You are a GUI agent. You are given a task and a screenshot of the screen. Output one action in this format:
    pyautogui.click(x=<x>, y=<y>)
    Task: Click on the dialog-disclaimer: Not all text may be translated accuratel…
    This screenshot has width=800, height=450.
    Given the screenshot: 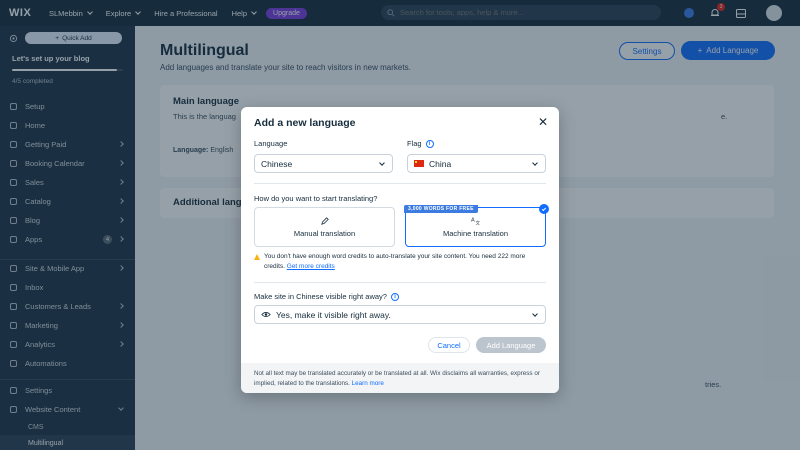 What is the action you would take?
    pyautogui.click(x=400, y=378)
    